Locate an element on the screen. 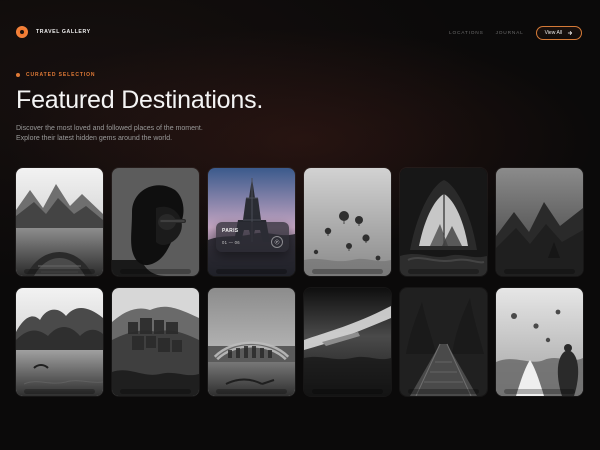 The width and height of the screenshot is (600, 450). gallery-card-portrait is located at coordinates (155, 222).